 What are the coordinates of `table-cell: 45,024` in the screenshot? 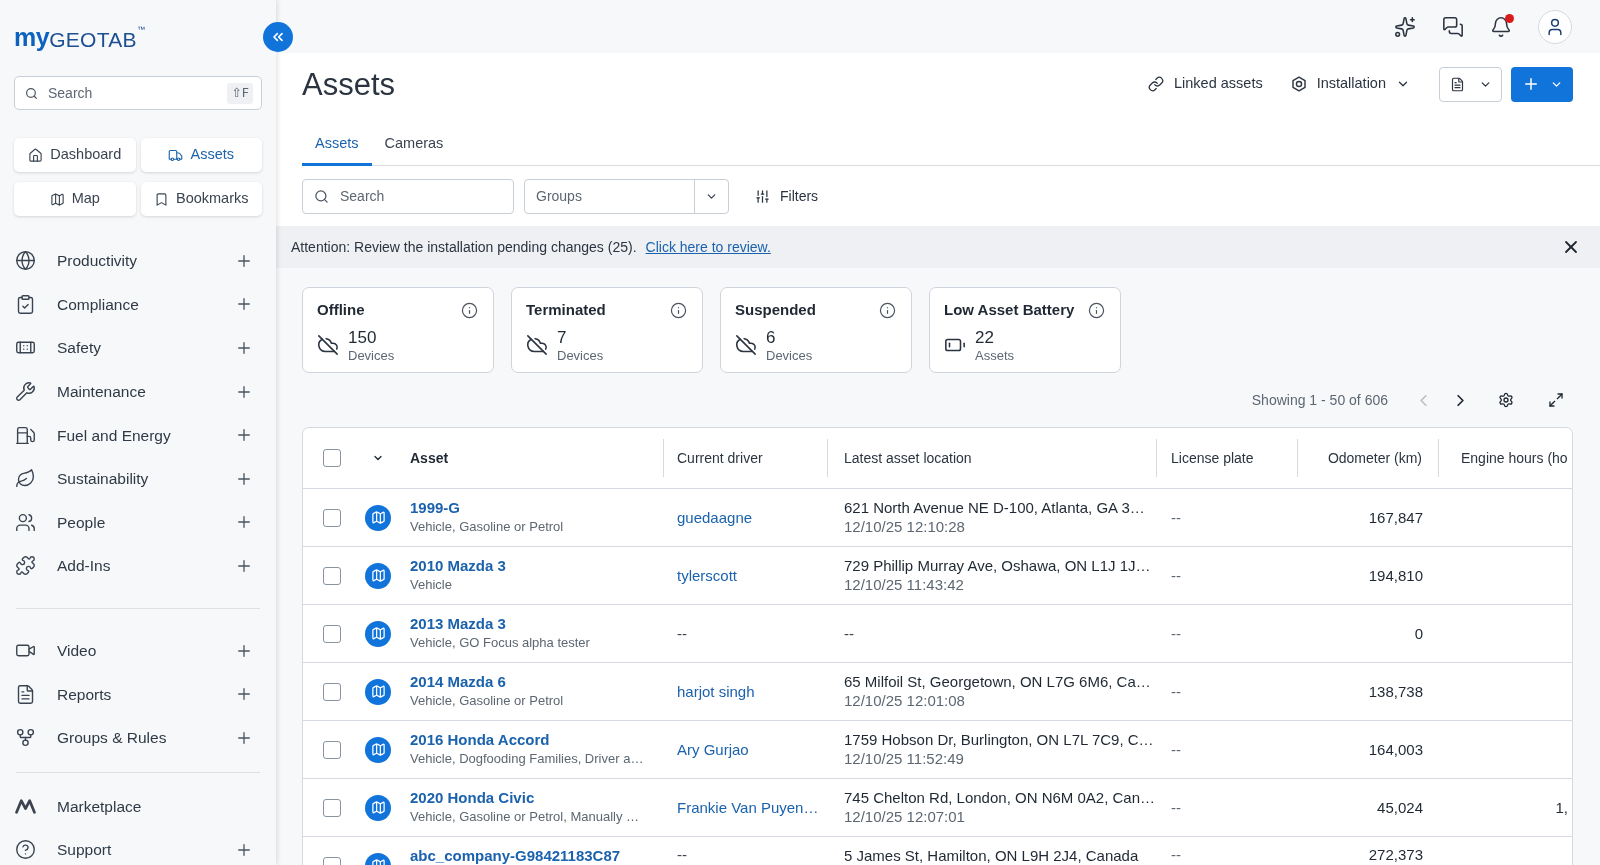 It's located at (1400, 807).